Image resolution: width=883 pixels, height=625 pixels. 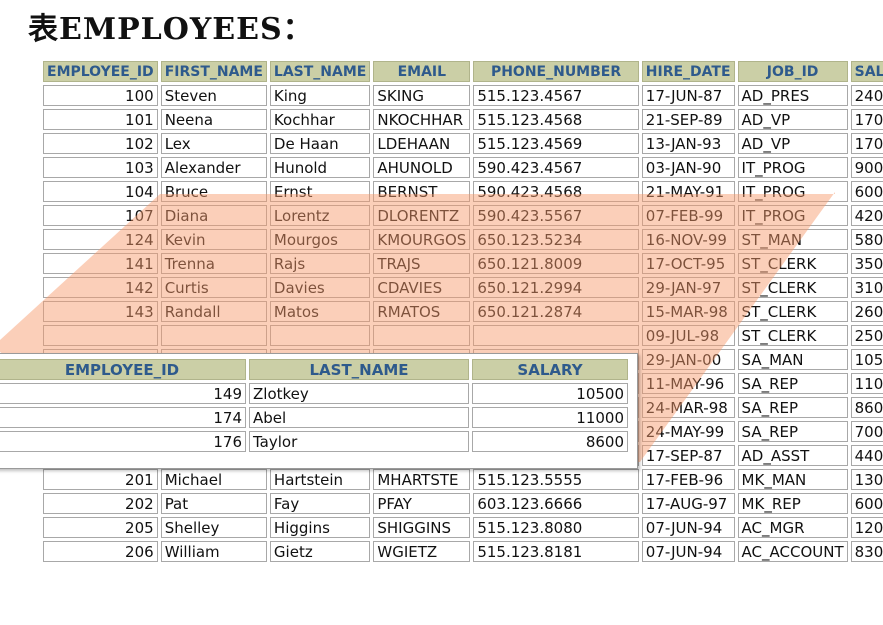 What do you see at coordinates (556, 239) in the screenshot?
I see `table-cell: 650.123.5234` at bounding box center [556, 239].